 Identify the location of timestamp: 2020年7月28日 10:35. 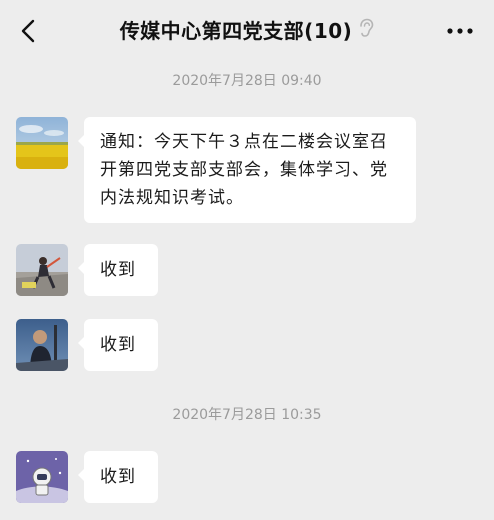
(247, 415).